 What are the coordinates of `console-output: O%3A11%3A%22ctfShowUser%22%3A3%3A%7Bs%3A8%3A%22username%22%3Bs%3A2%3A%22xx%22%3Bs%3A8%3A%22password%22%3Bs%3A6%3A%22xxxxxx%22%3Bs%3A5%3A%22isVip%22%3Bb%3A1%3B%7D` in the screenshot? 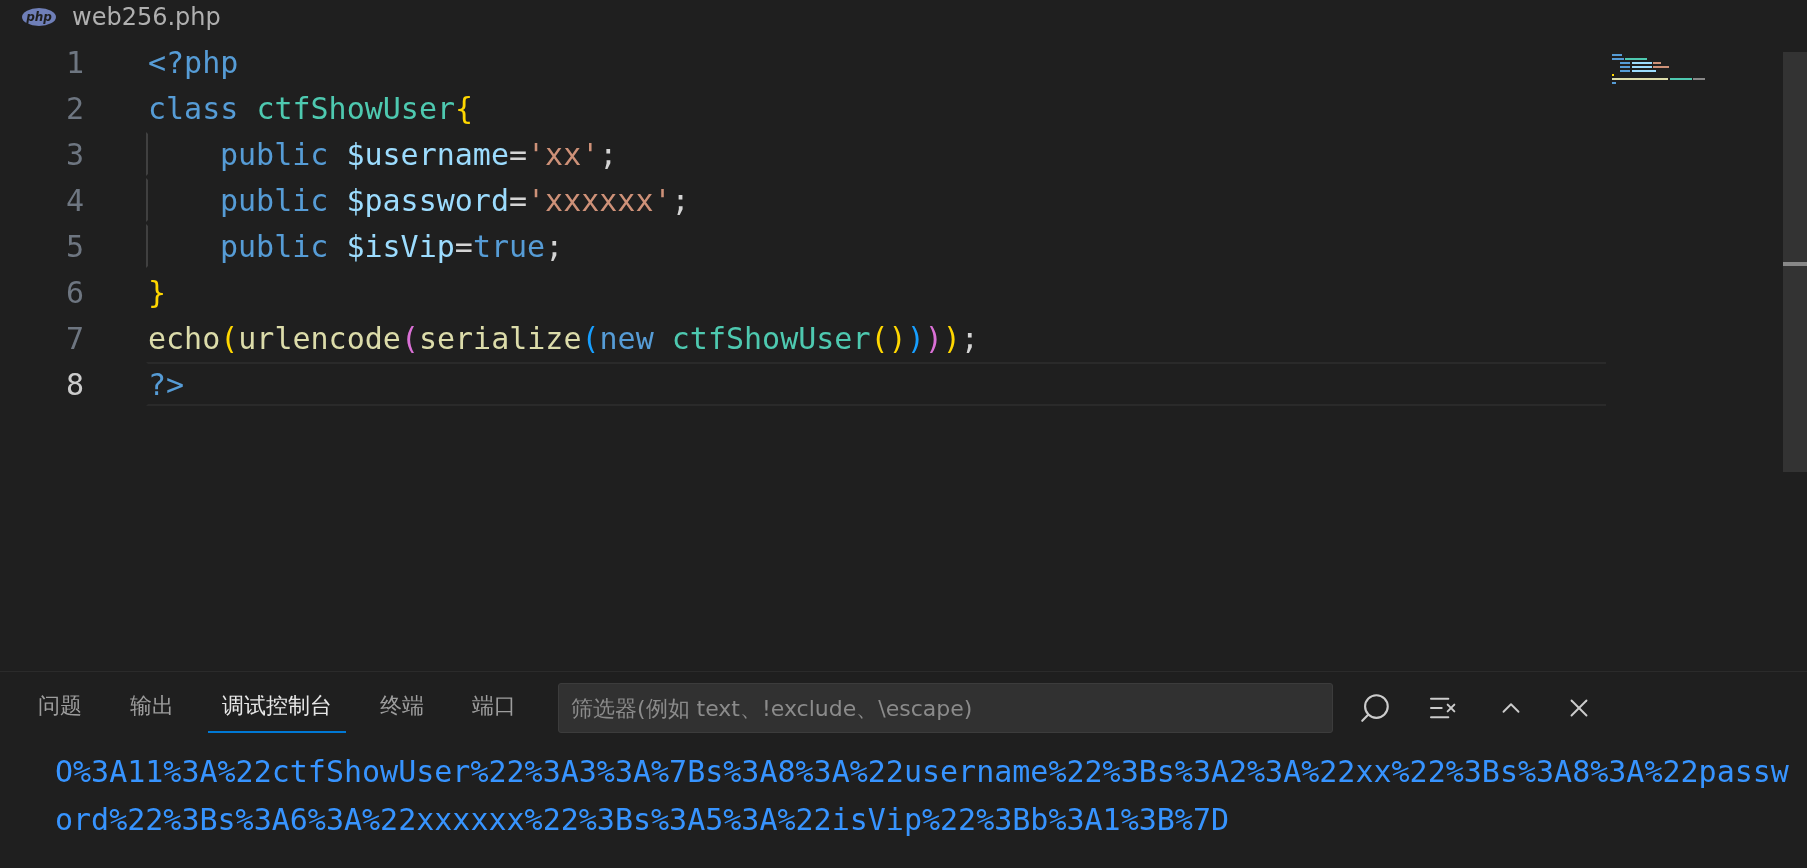 It's located at (922, 796).